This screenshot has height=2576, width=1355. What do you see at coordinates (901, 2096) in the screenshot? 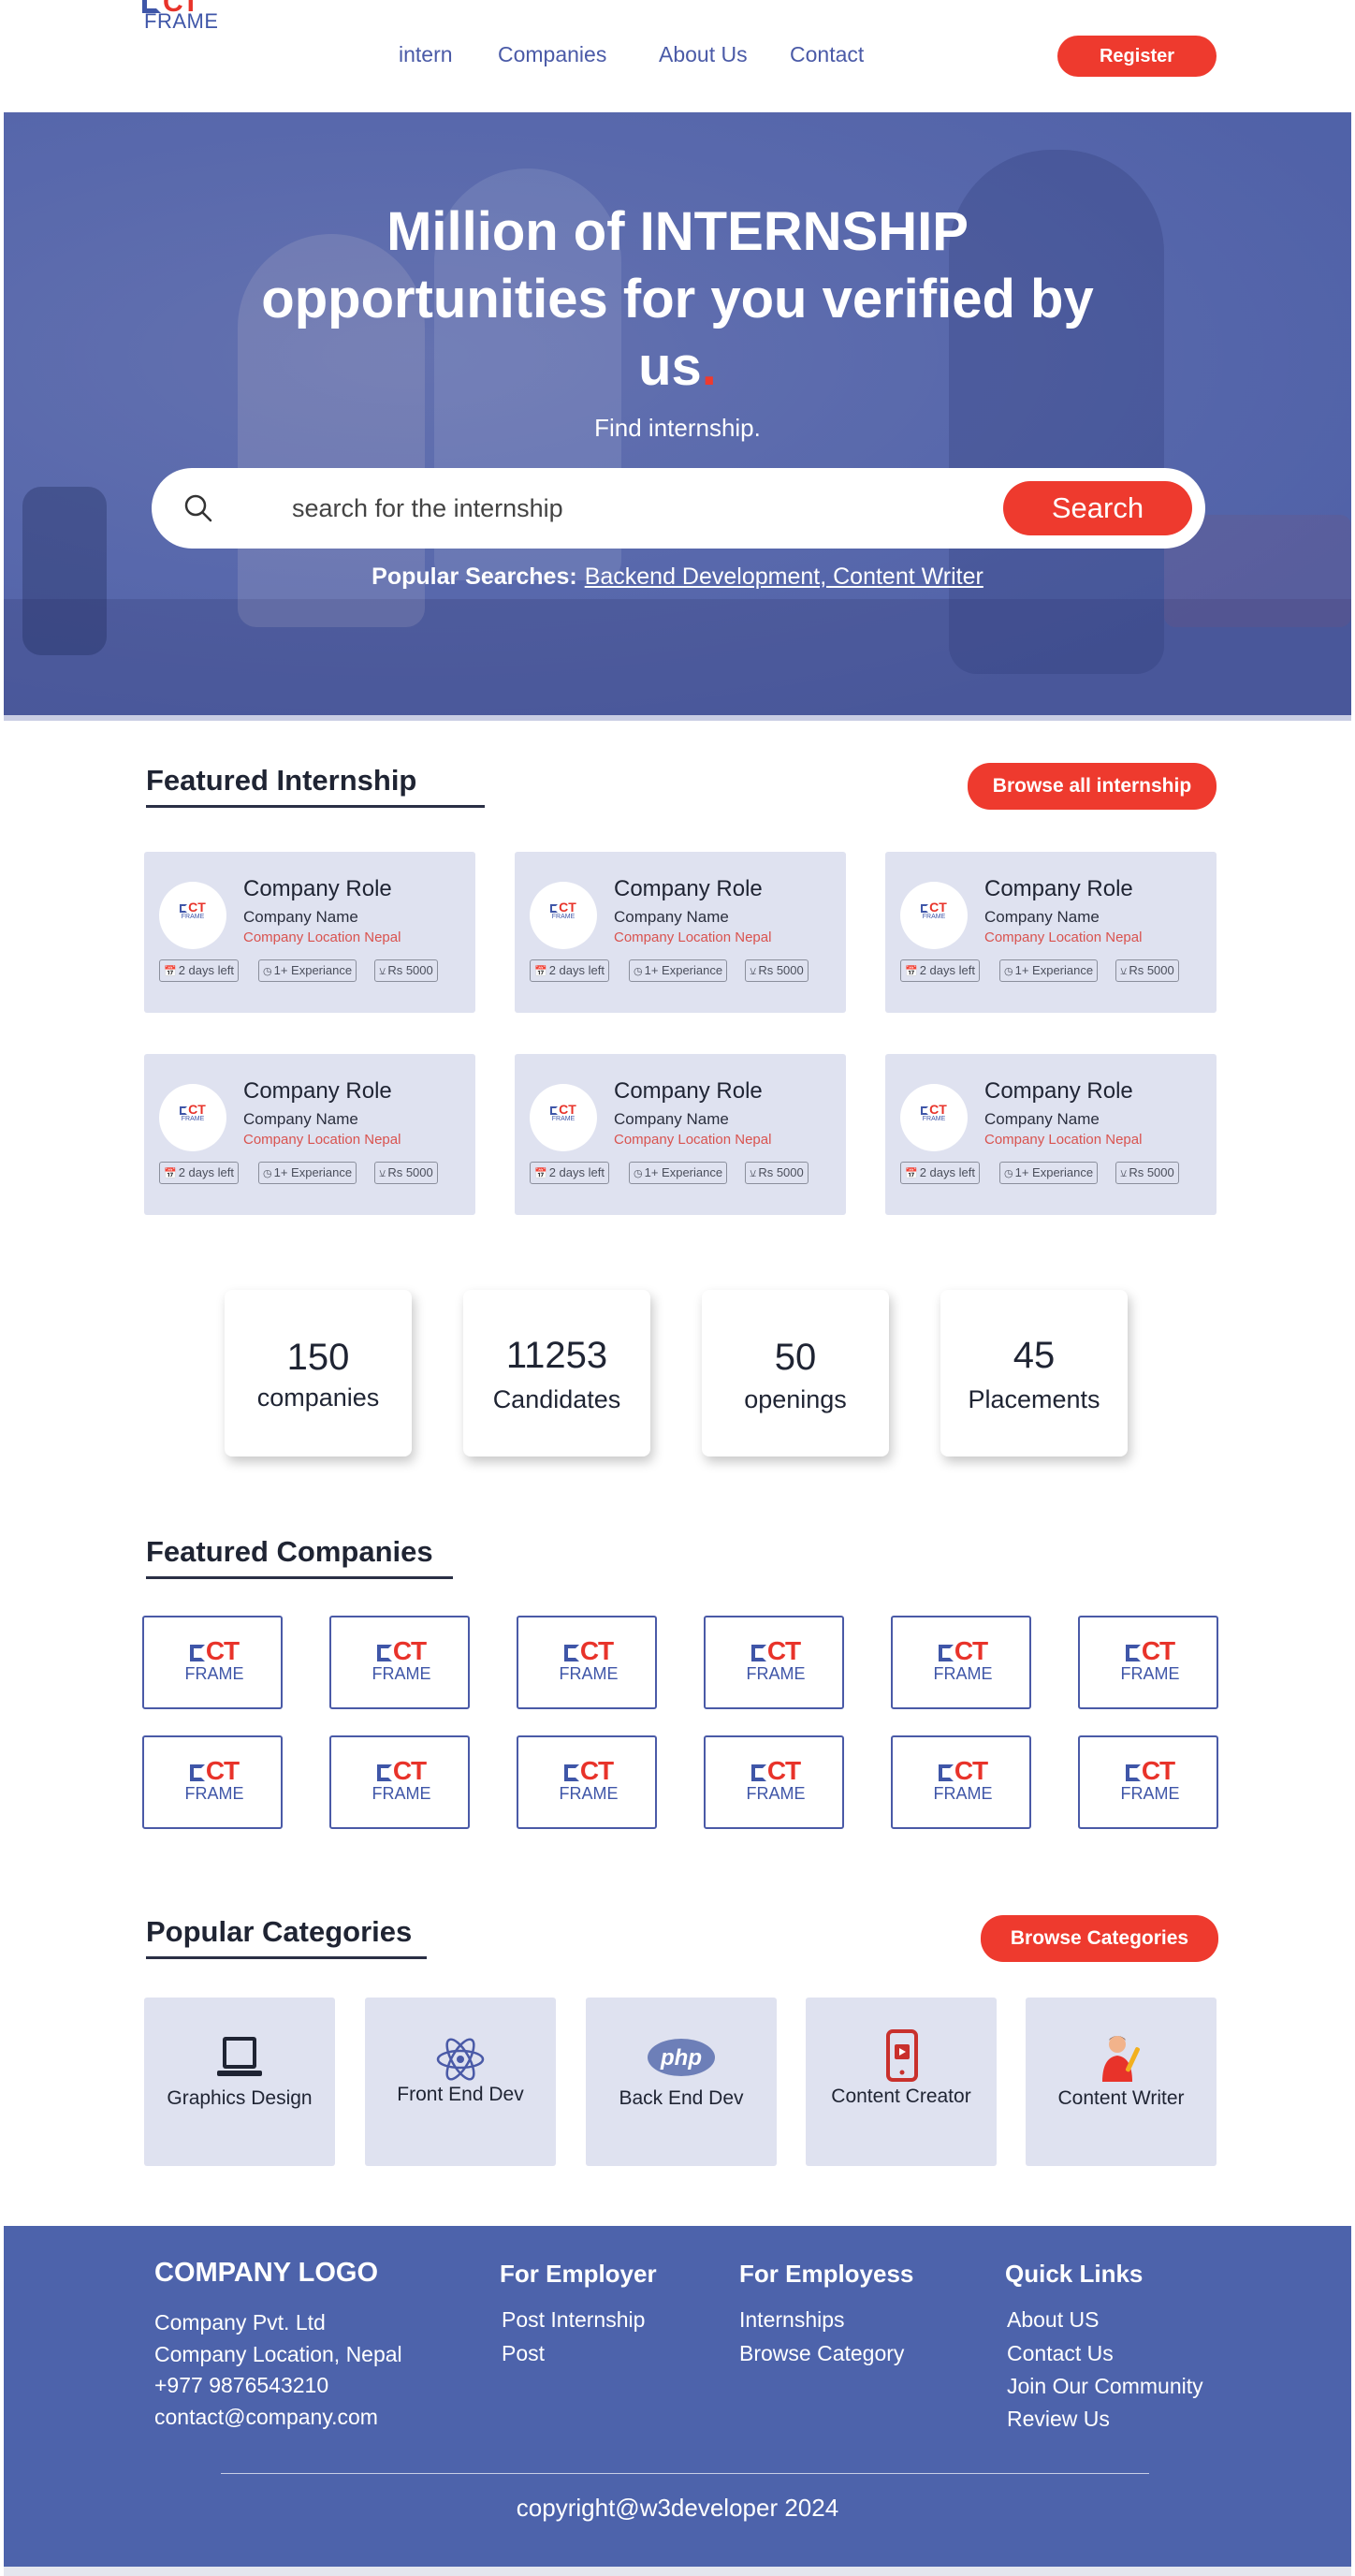
I see `category-label: Content Creator` at bounding box center [901, 2096].